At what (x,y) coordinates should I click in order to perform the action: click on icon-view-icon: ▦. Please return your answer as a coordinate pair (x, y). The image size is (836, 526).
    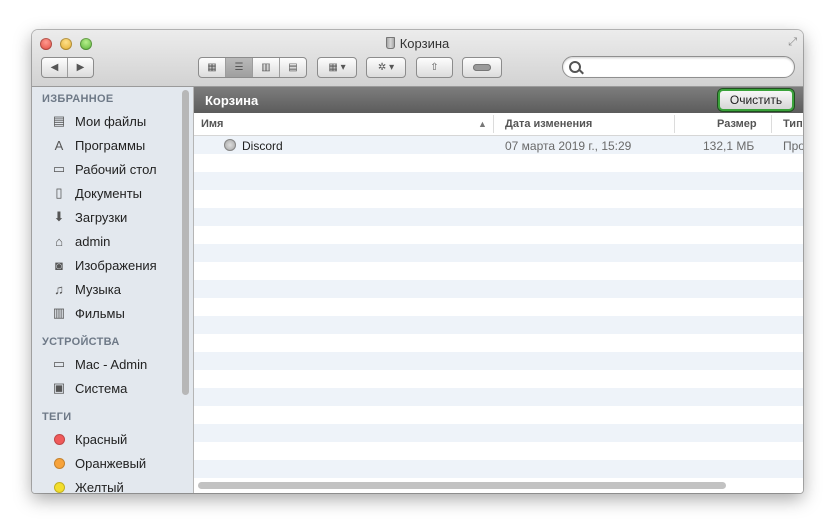
    Looking at the image, I should click on (212, 67).